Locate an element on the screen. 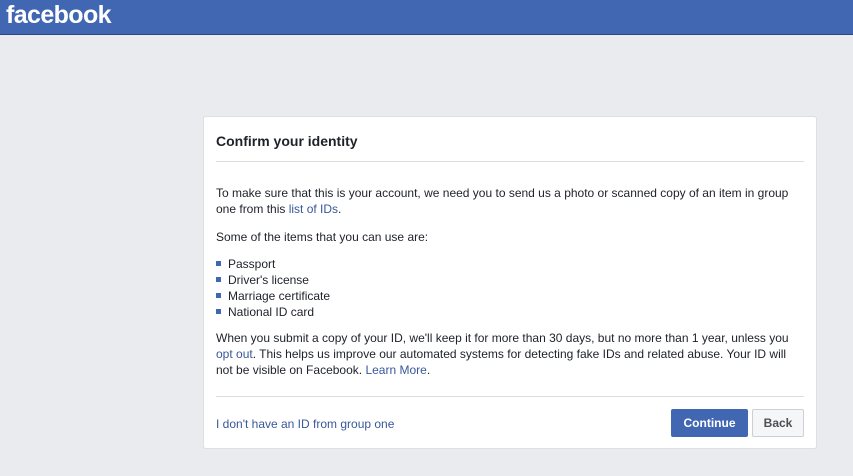 Image resolution: width=853 pixels, height=476 pixels. list-item: Passport is located at coordinates (511, 264).